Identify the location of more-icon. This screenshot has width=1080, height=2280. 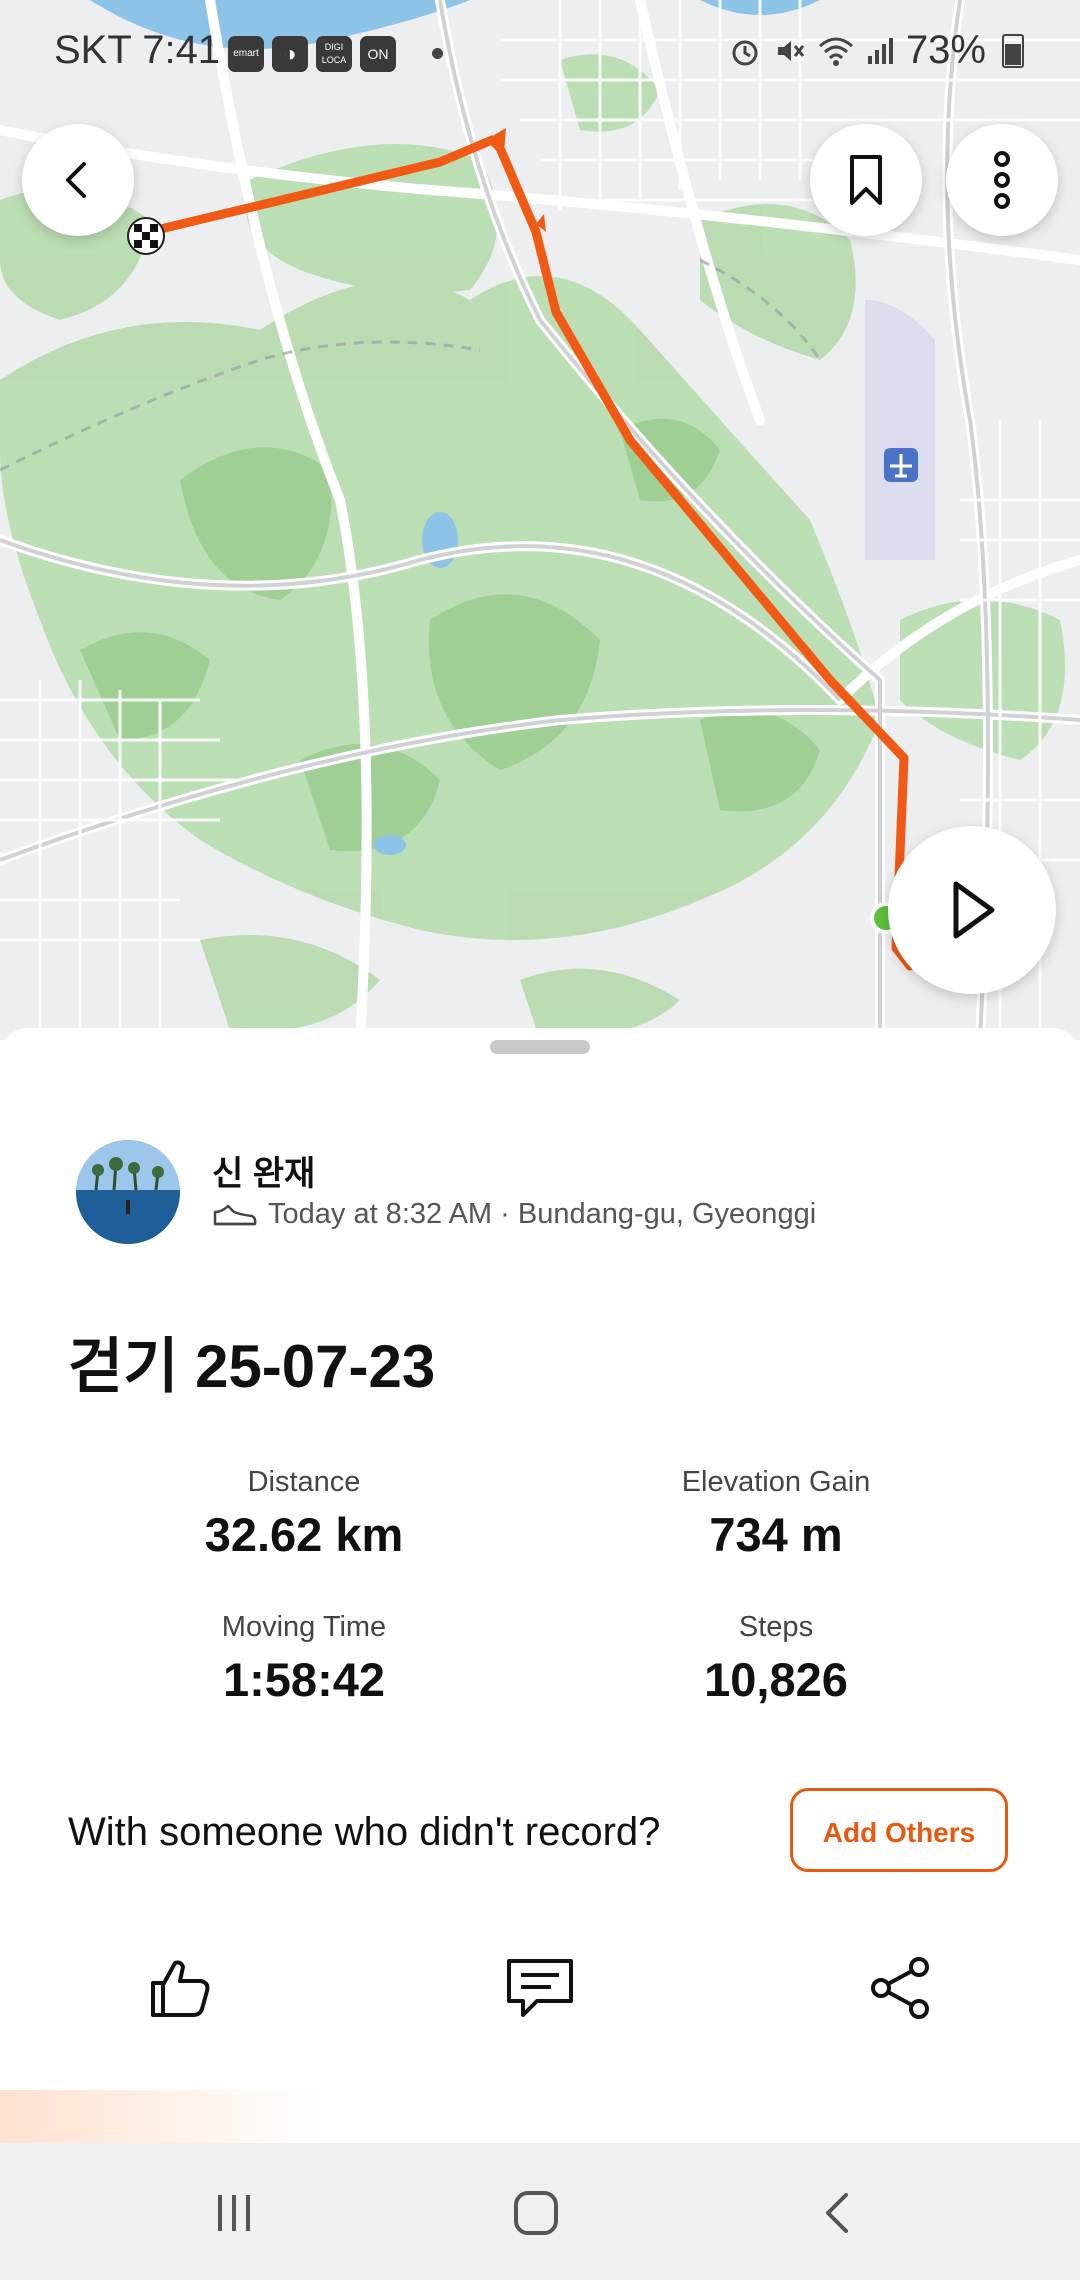
(1002, 180).